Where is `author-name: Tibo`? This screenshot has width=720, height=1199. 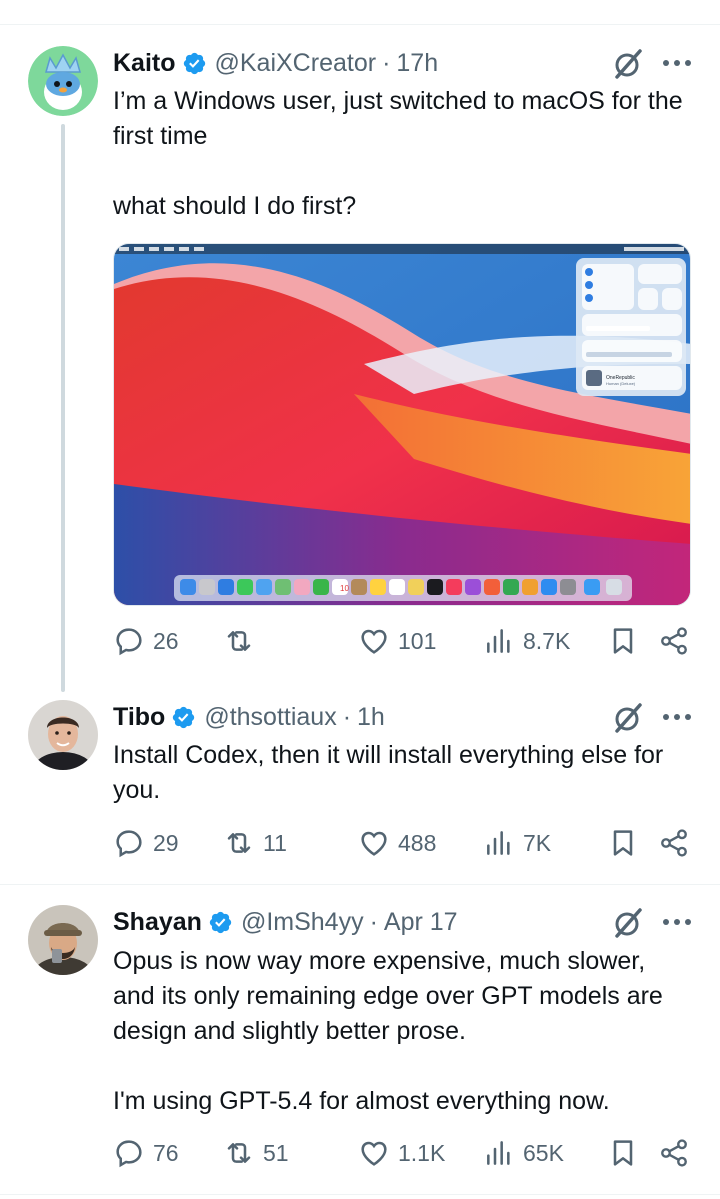
author-name: Tibo is located at coordinates (139, 717).